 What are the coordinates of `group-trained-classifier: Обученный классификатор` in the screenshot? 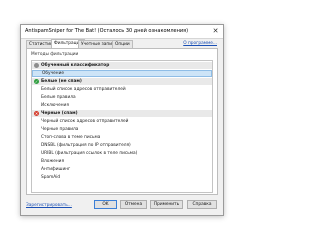 It's located at (122, 65).